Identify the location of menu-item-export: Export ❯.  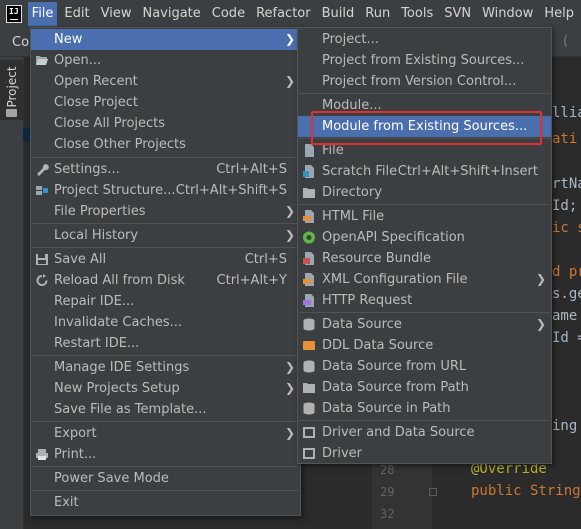
(165, 433).